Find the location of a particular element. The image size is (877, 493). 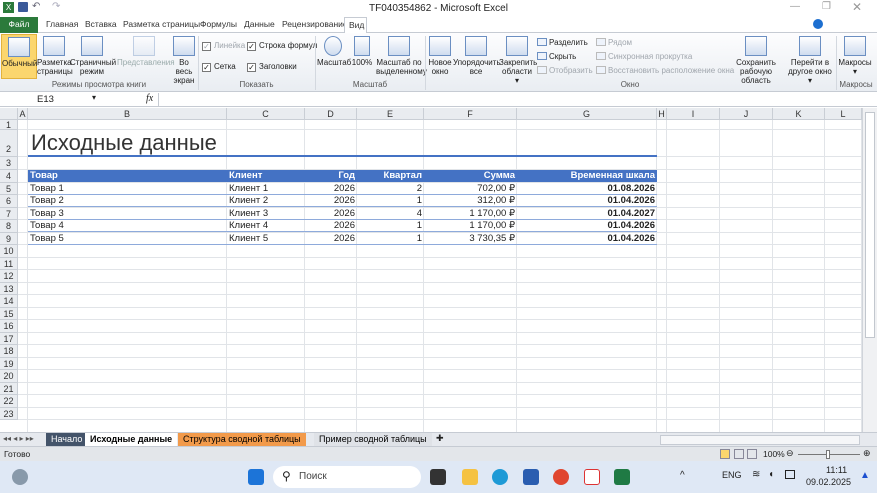

sheet-tab-pivot-example: Пример сводной таблицы is located at coordinates (373, 439).